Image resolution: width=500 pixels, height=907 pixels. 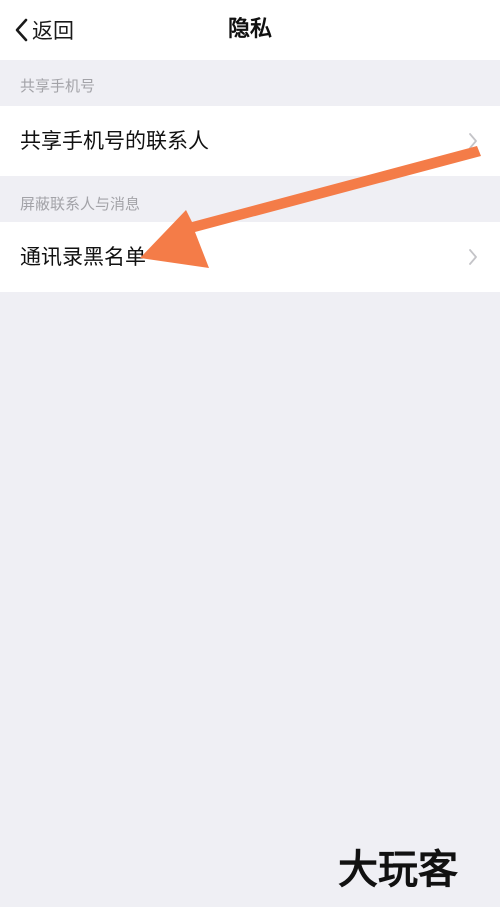 What do you see at coordinates (250, 257) in the screenshot?
I see `list-item-contacts-blacklist: 通讯录黑名单` at bounding box center [250, 257].